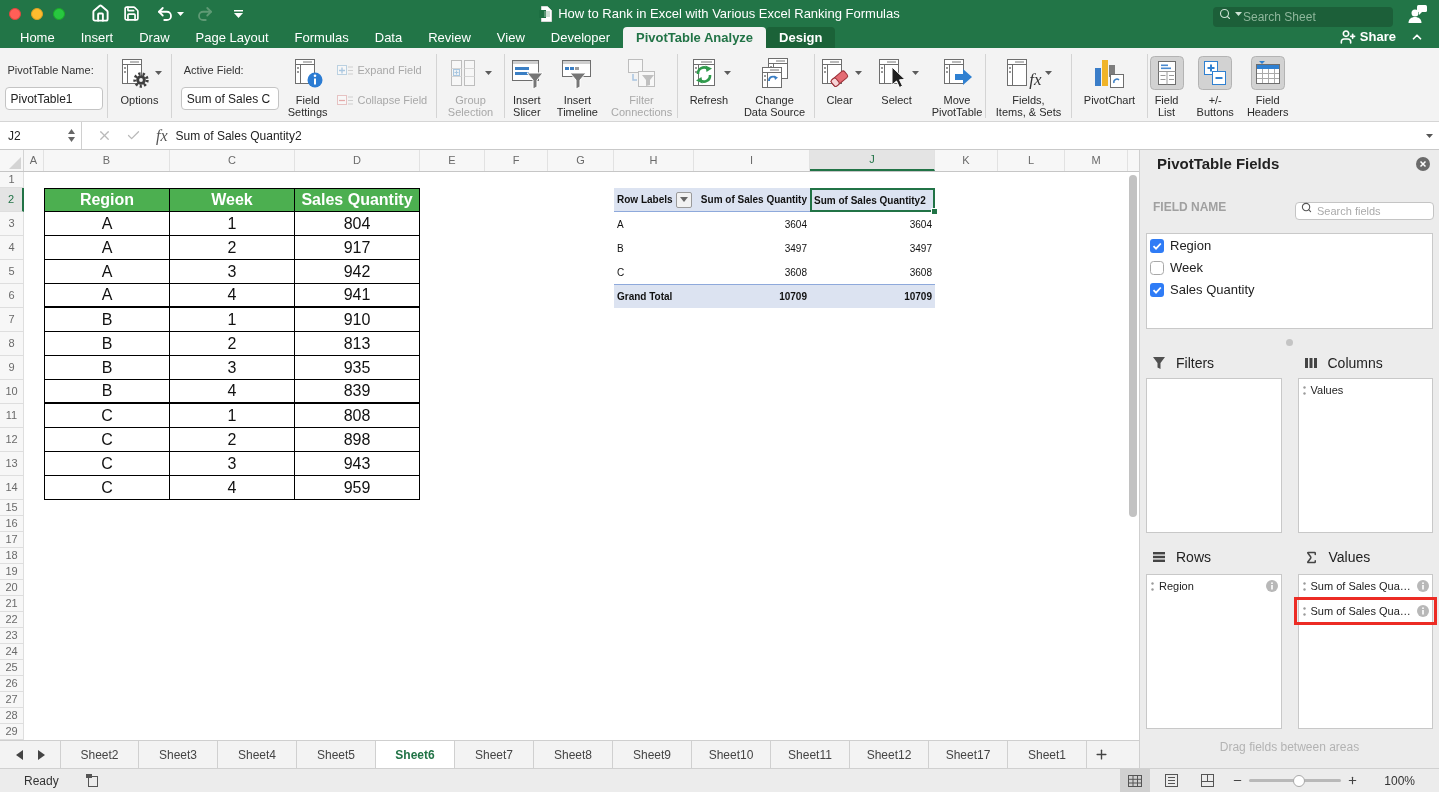 The image size is (1439, 792). What do you see at coordinates (12, 488) in the screenshot?
I see `row-header: 14` at bounding box center [12, 488].